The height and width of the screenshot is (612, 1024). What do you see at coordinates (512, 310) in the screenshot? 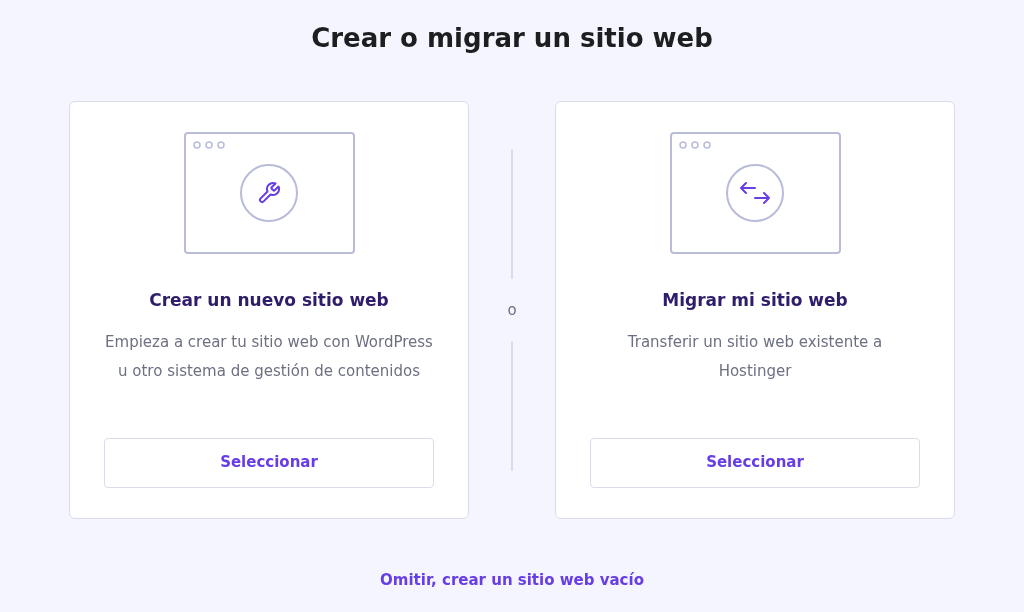
I see `separator-label: o` at bounding box center [512, 310].